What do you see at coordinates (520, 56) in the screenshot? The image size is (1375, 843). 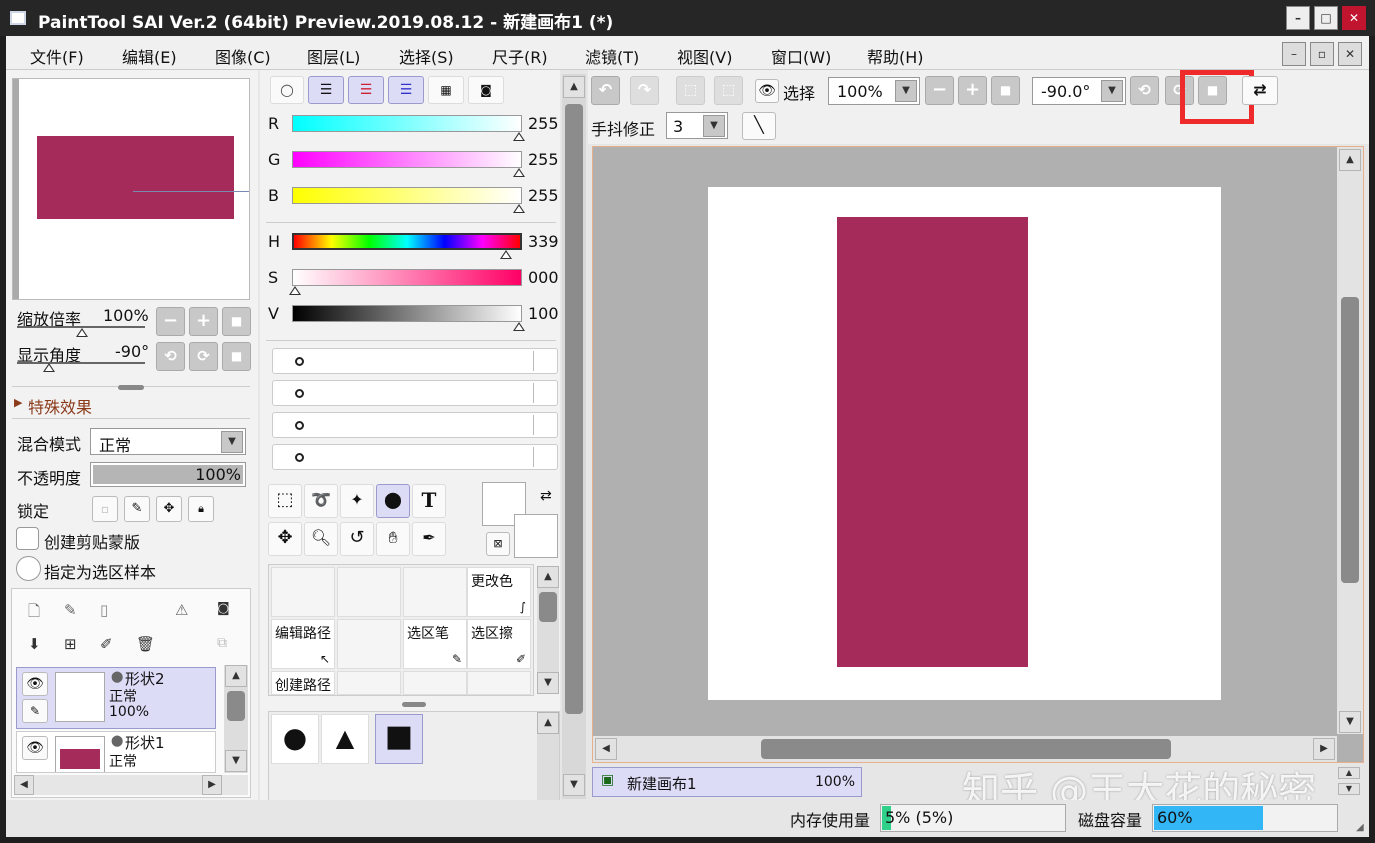 I see `menu-ruler: 尺子(R)` at bounding box center [520, 56].